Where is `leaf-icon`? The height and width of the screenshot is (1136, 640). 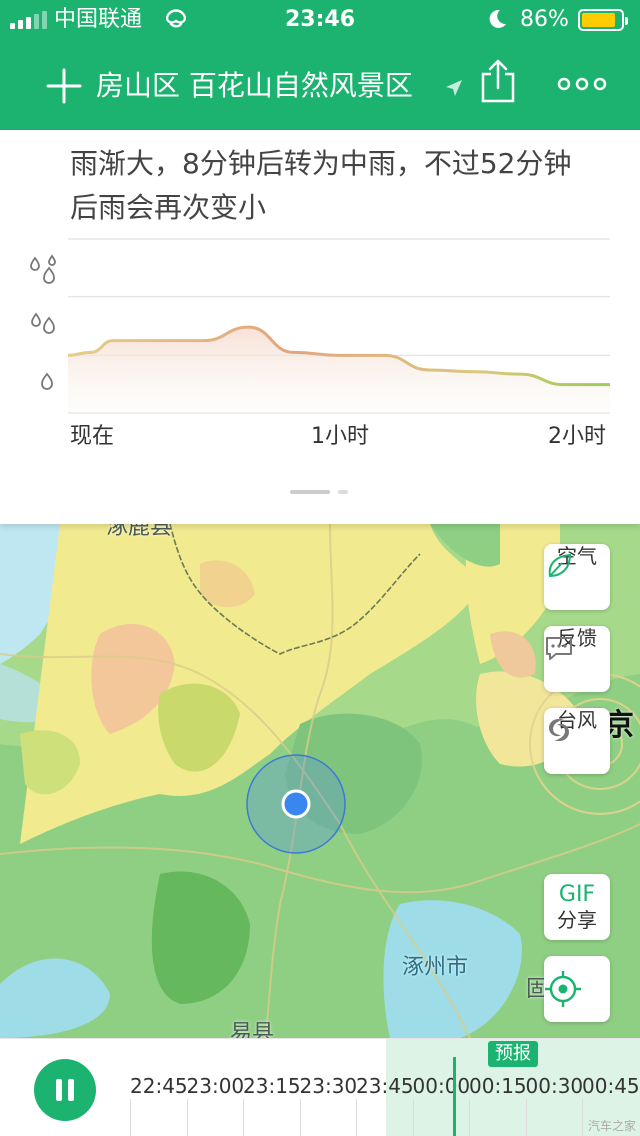 leaf-icon is located at coordinates (560, 565).